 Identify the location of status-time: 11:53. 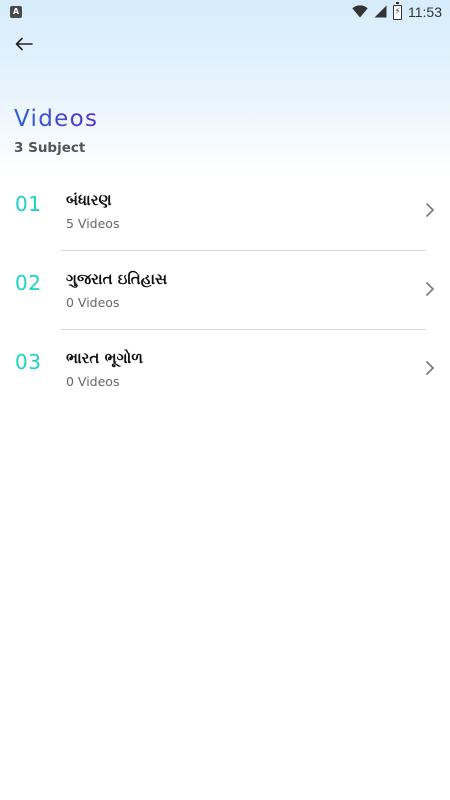
(425, 12).